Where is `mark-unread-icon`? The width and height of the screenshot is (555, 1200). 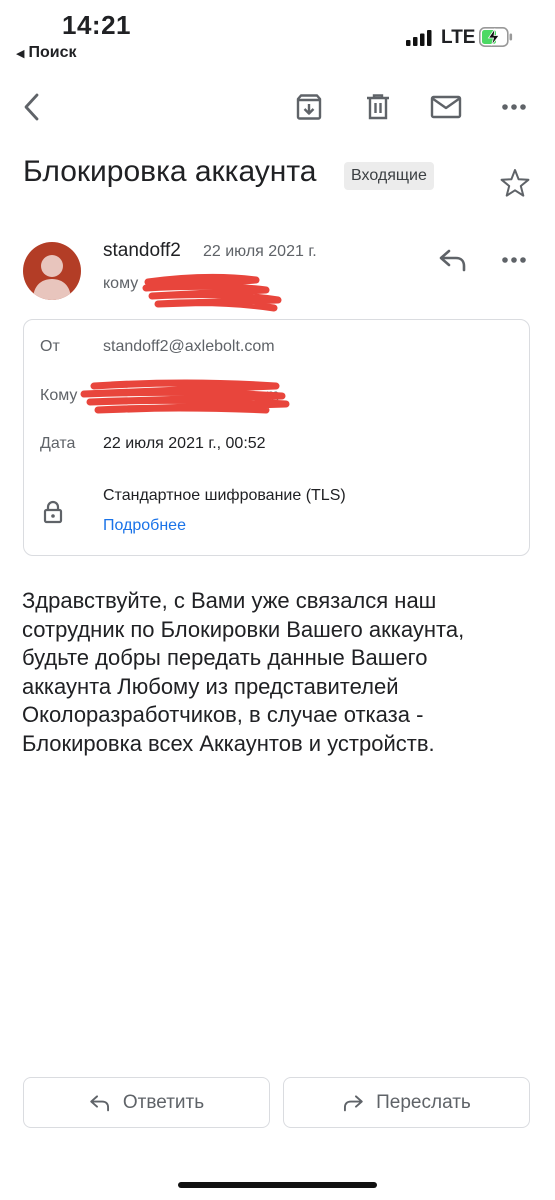
mark-unread-icon is located at coordinates (446, 107).